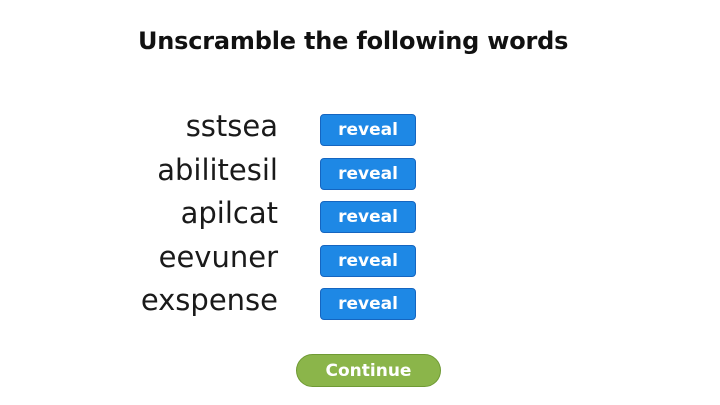 The height and width of the screenshot is (405, 720). Describe the element at coordinates (231, 126) in the screenshot. I see `scrambled-word: sstsea` at that location.